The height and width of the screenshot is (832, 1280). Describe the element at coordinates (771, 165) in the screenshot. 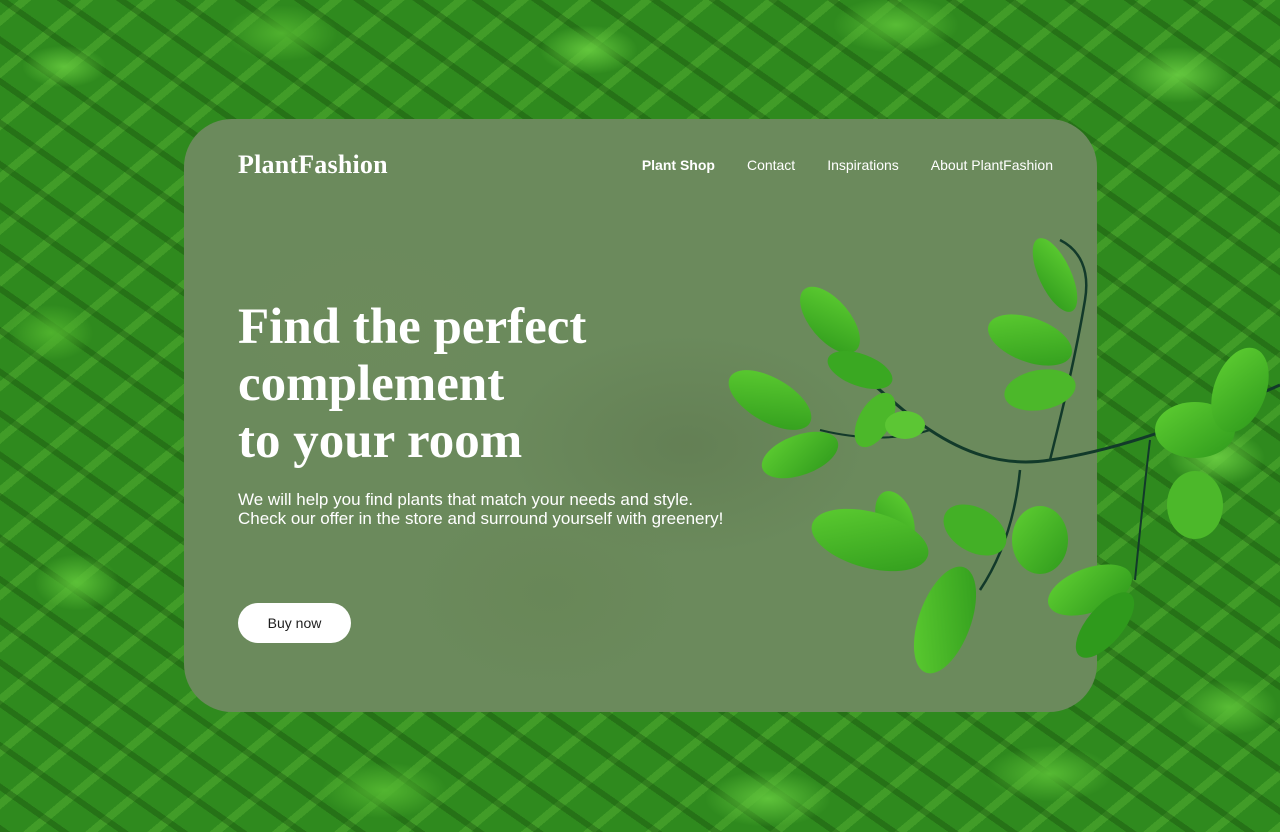

I see `nav-item-contact: Contact` at that location.